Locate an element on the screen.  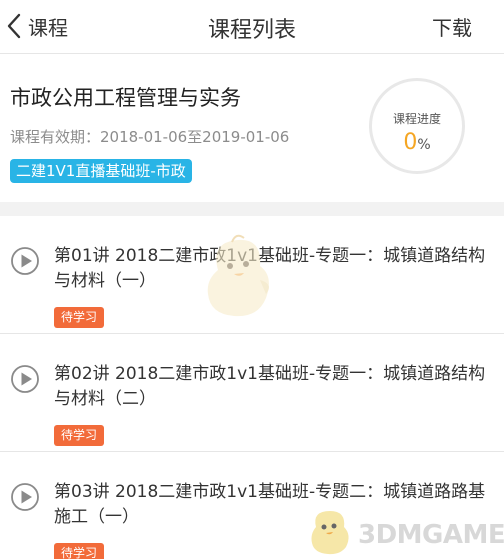
course-title: 市政公用工程管理与实务 is located at coordinates (125, 98).